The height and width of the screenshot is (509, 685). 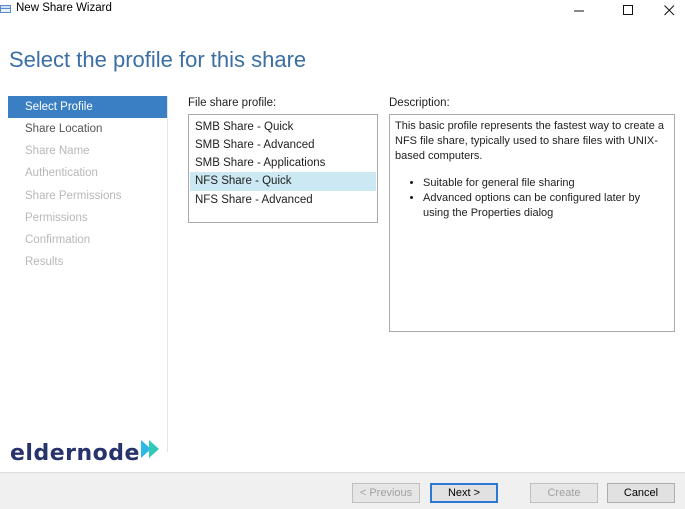 I want to click on profile-list-label: File share profile:, so click(x=232, y=103).